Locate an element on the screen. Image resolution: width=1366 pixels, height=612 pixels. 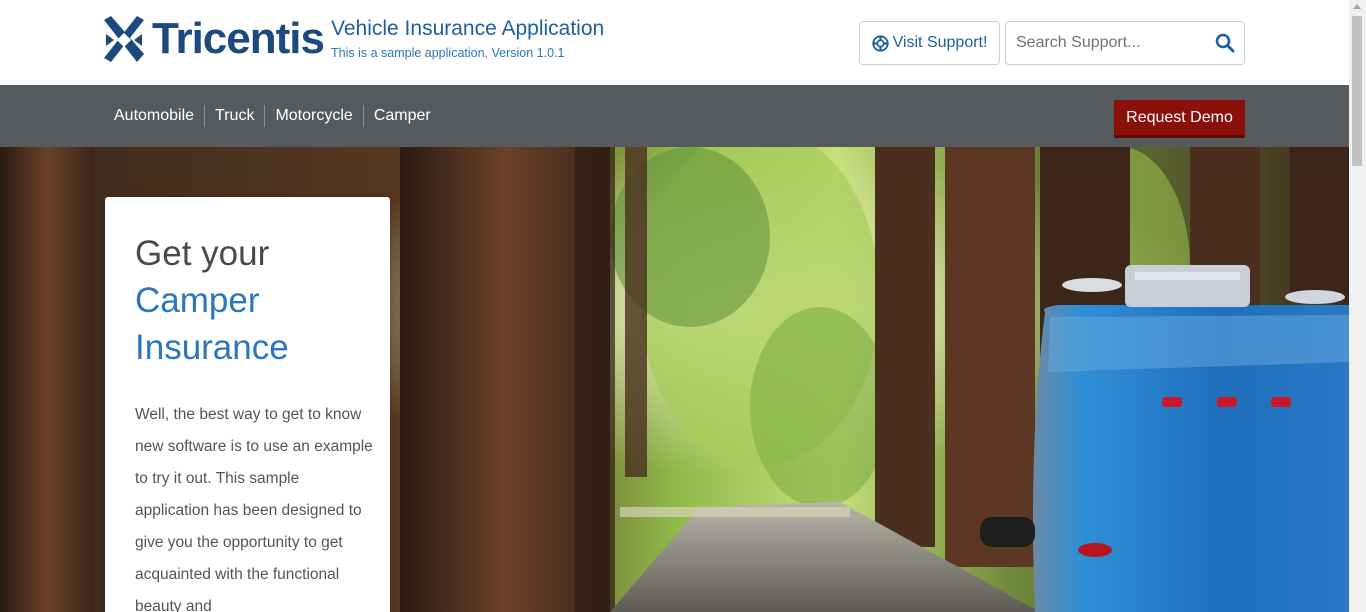
nav-item-camper: Camper is located at coordinates (401, 116).